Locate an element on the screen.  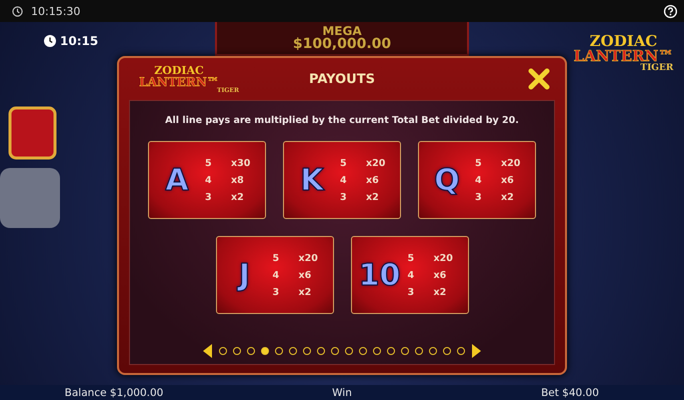
symbol-letter: A is located at coordinates (177, 180).